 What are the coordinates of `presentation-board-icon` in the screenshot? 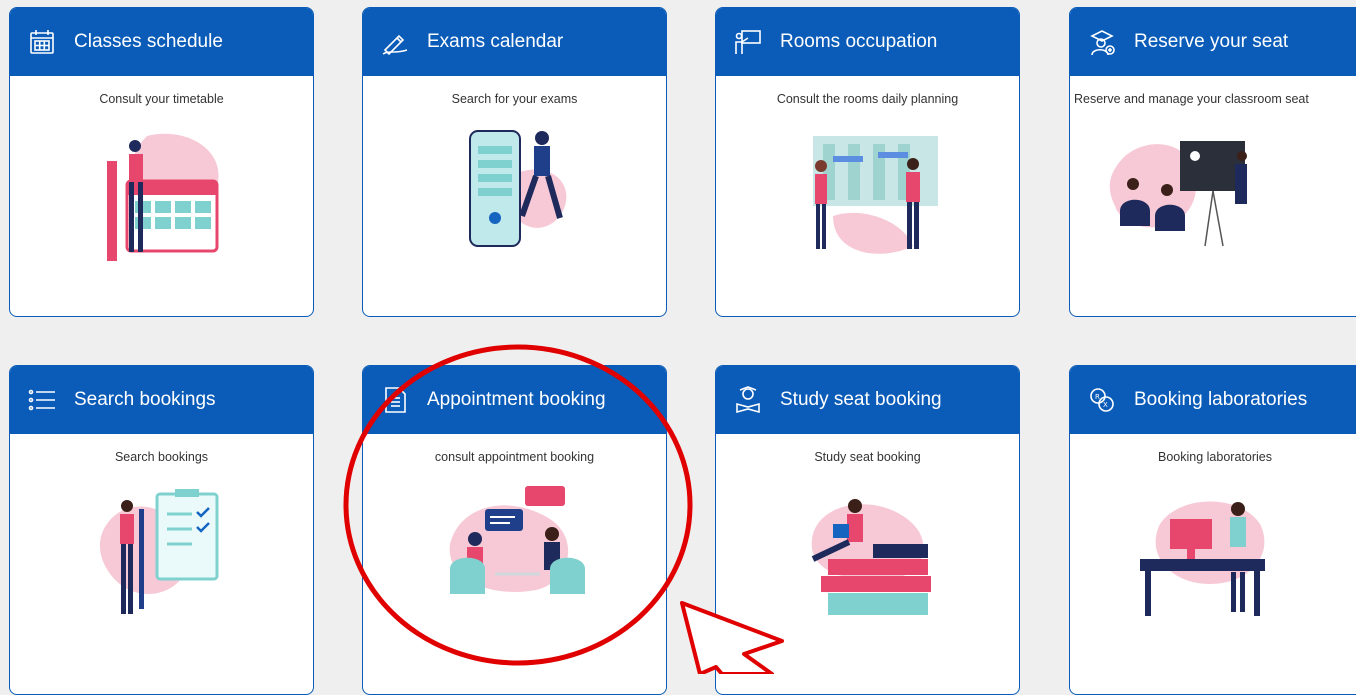 It's located at (748, 42).